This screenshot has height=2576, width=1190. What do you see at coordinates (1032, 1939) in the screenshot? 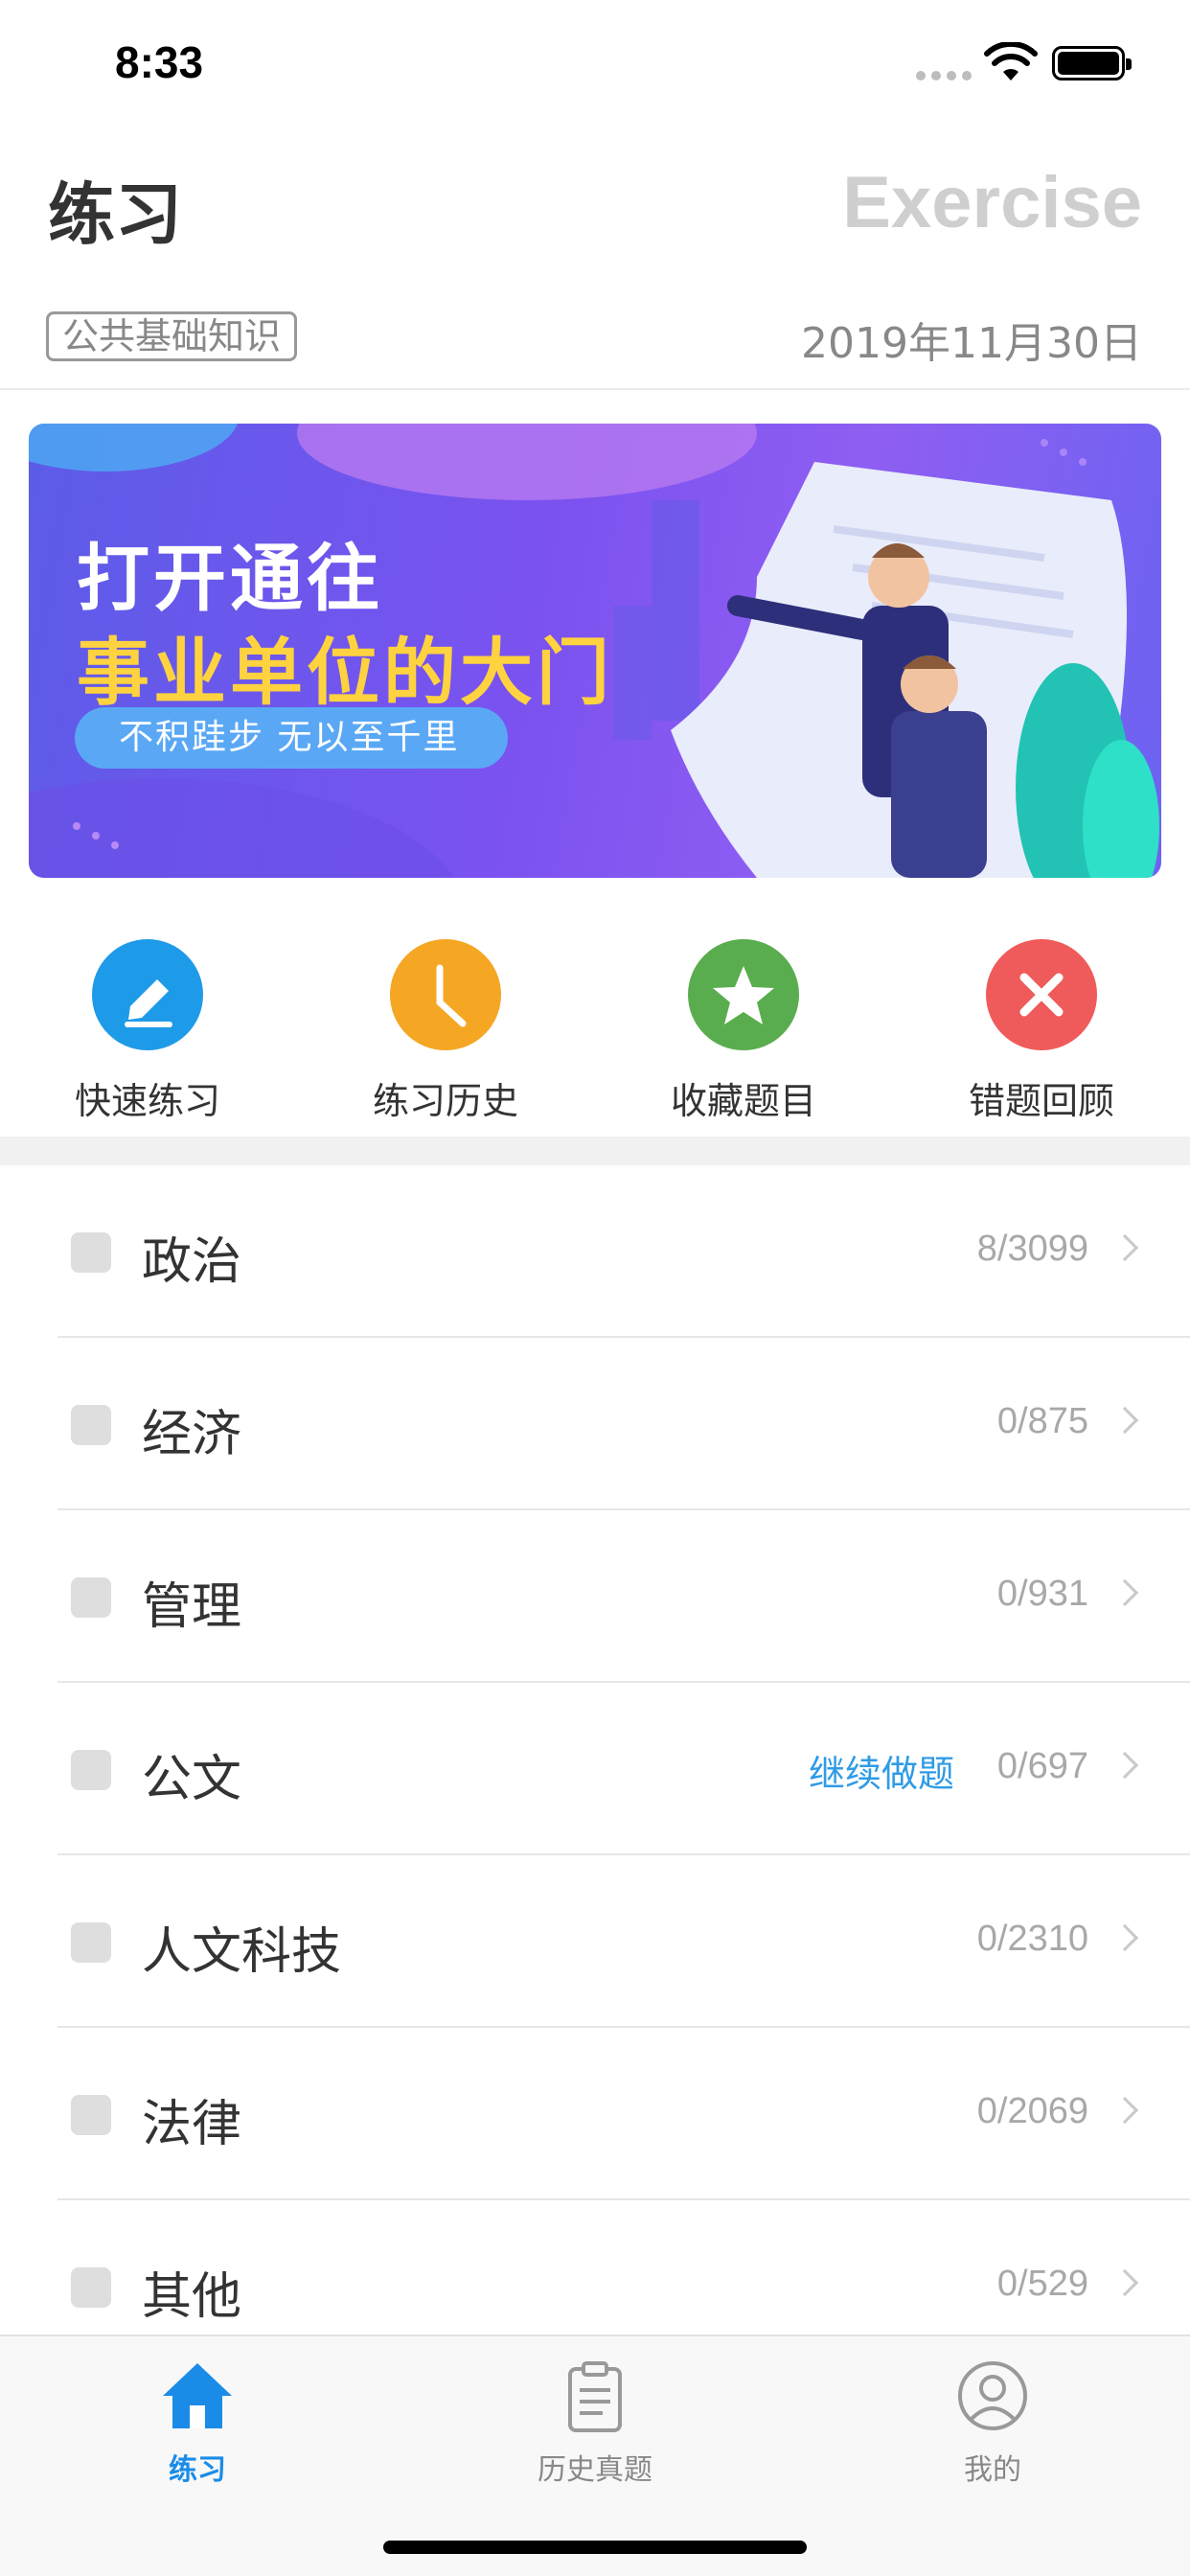
I see `progress-count: 0/2310` at bounding box center [1032, 1939].